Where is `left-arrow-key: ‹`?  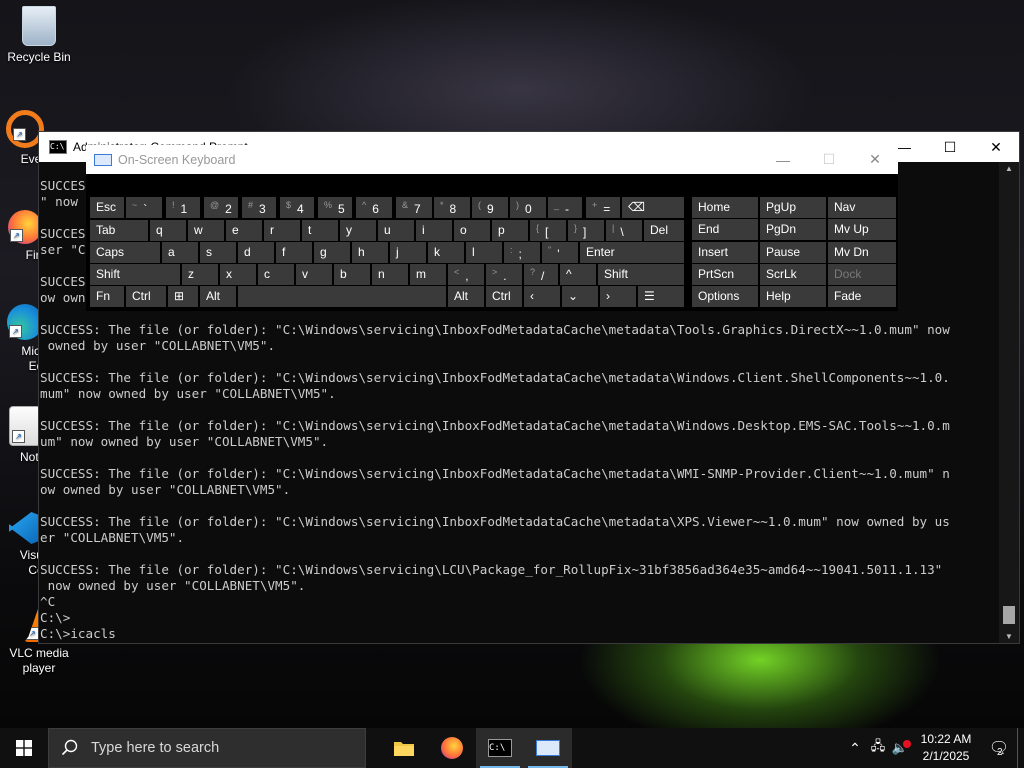
left-arrow-key: ‹ is located at coordinates (542, 296).